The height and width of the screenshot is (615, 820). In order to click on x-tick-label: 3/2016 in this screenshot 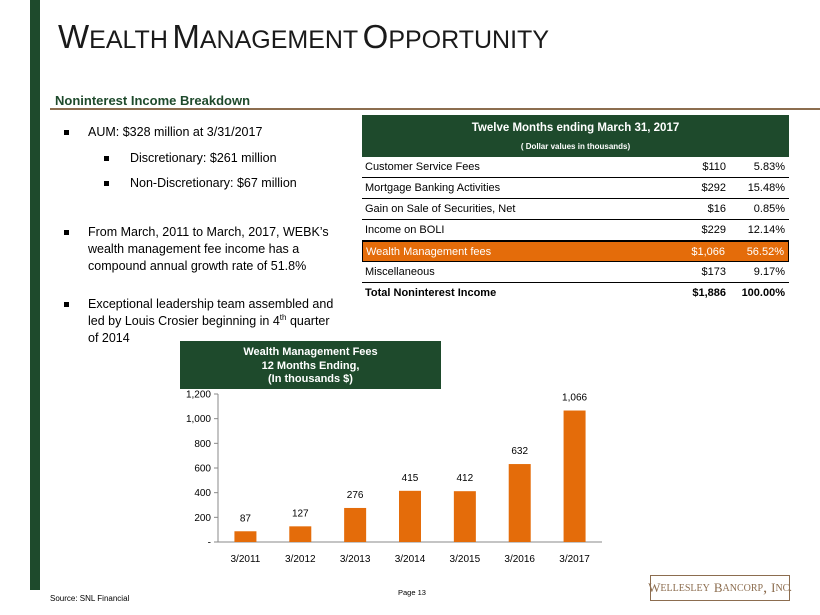, I will do `click(519, 559)`.